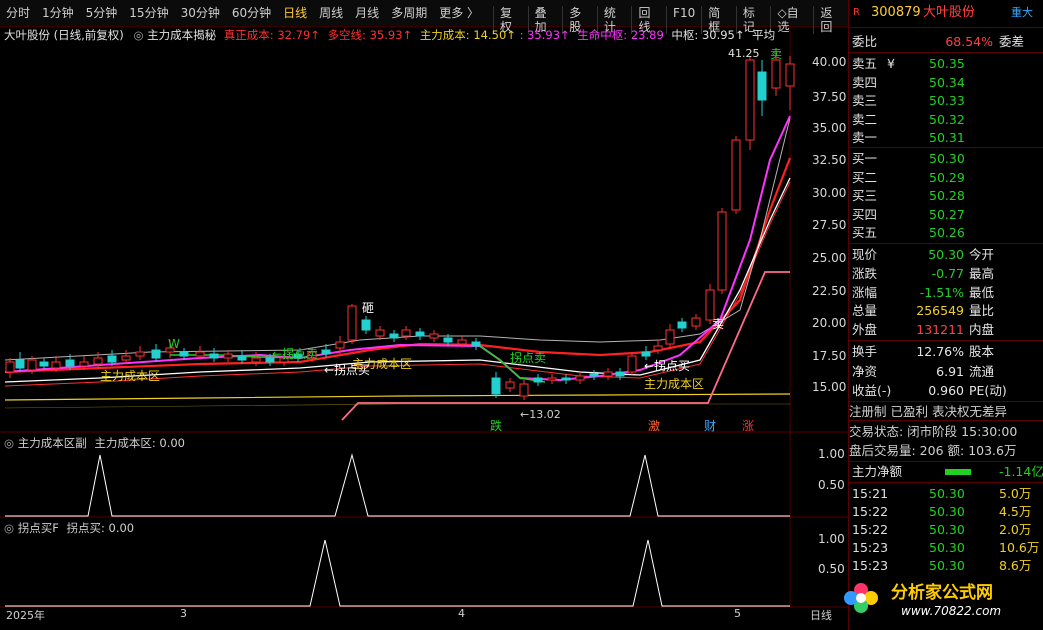 The image size is (1043, 630). What do you see at coordinates (946, 138) in the screenshot?
I see `ask-row: 卖一 50.31` at bounding box center [946, 138].